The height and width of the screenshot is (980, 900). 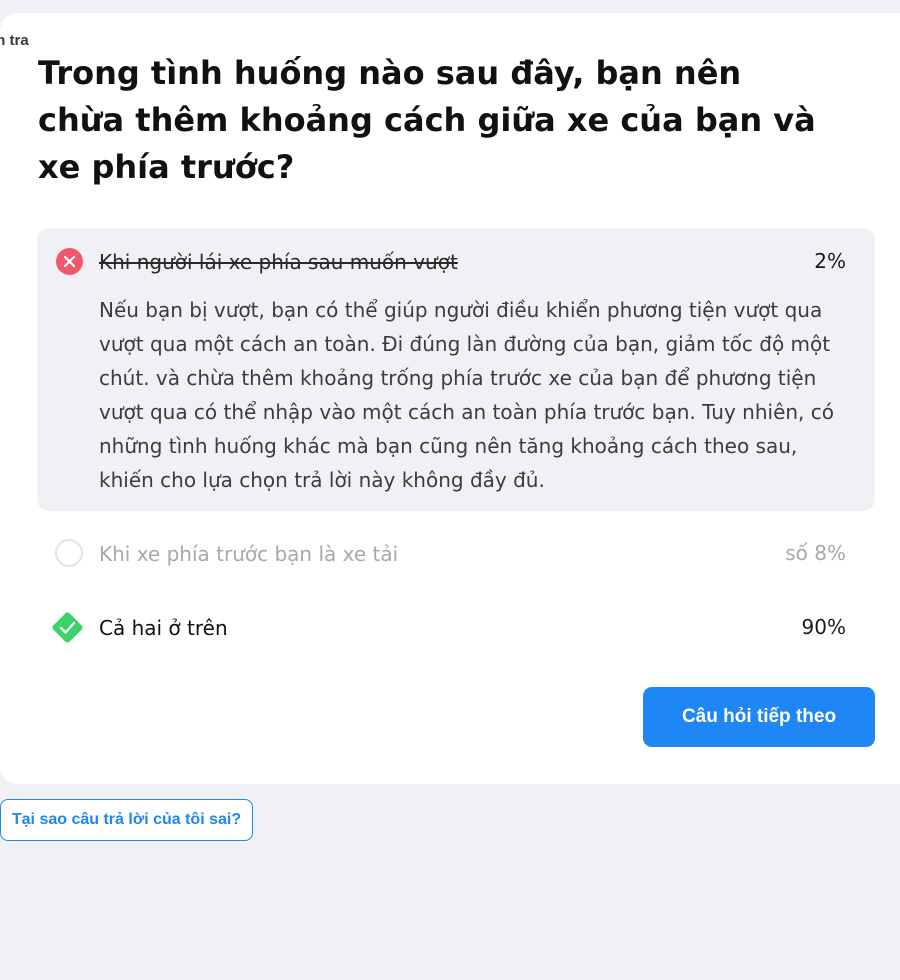 What do you see at coordinates (830, 261) in the screenshot?
I see `answer-percent-1: 2%` at bounding box center [830, 261].